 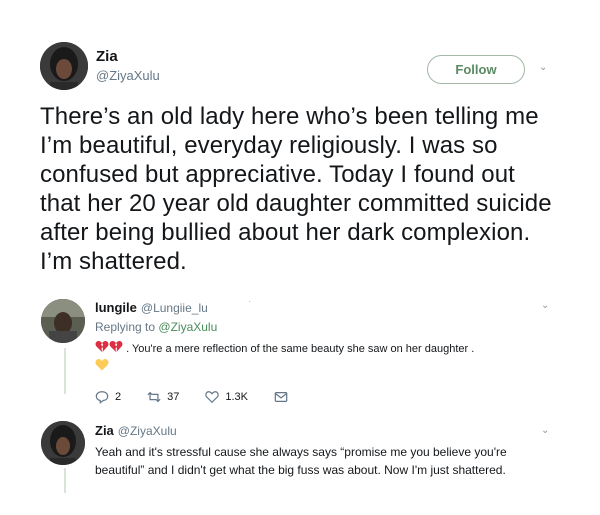 I want to click on reply-header: lungile @Lungiie_lu, so click(x=151, y=307).